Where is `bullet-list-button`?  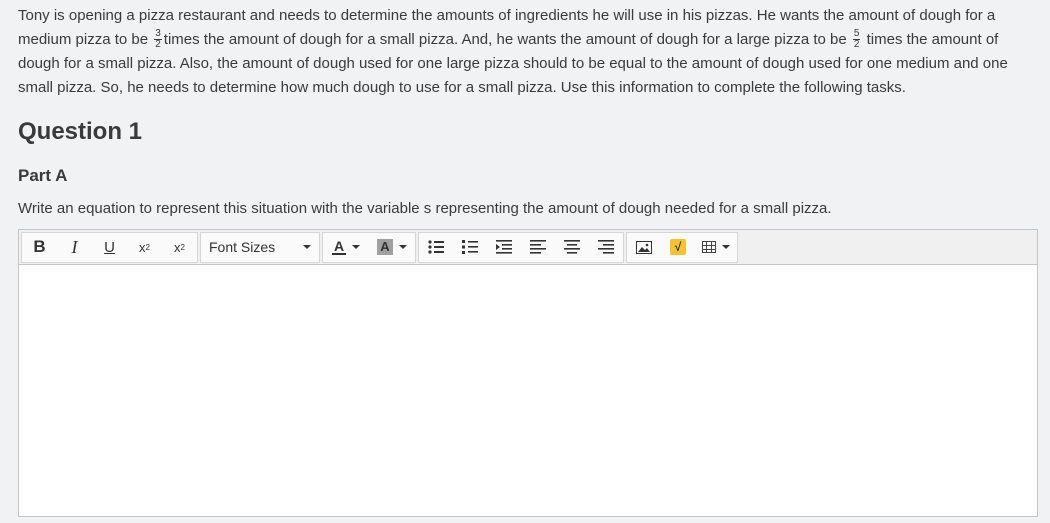 bullet-list-button is located at coordinates (436, 247).